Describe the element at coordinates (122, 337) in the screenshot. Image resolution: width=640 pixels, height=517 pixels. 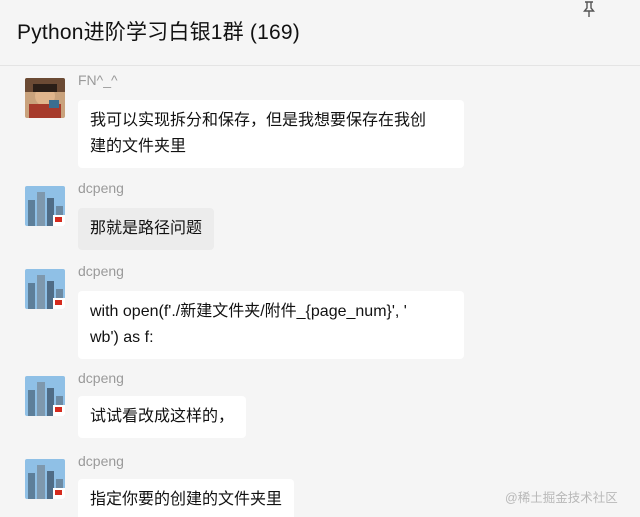
I see `message-text-line: wb') as f:` at that location.